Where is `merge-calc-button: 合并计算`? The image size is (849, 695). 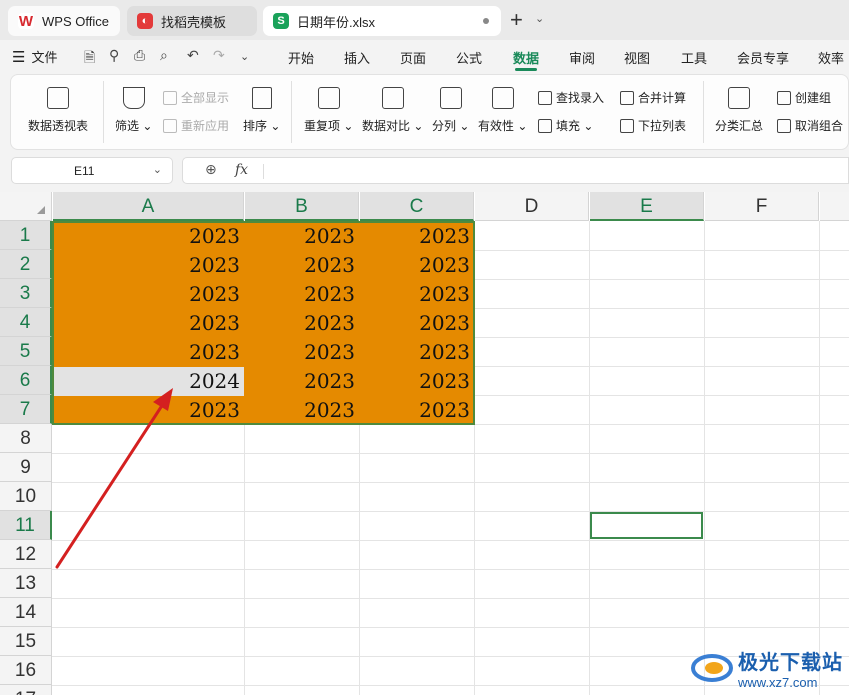 merge-calc-button: 合并计算 is located at coordinates (653, 97).